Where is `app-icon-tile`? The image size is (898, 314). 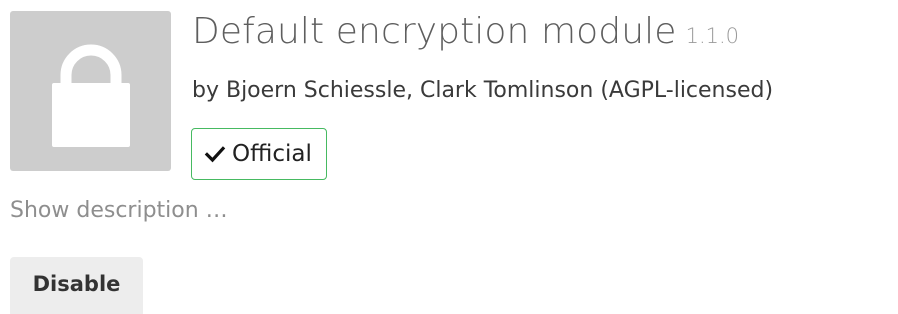
app-icon-tile is located at coordinates (90, 91).